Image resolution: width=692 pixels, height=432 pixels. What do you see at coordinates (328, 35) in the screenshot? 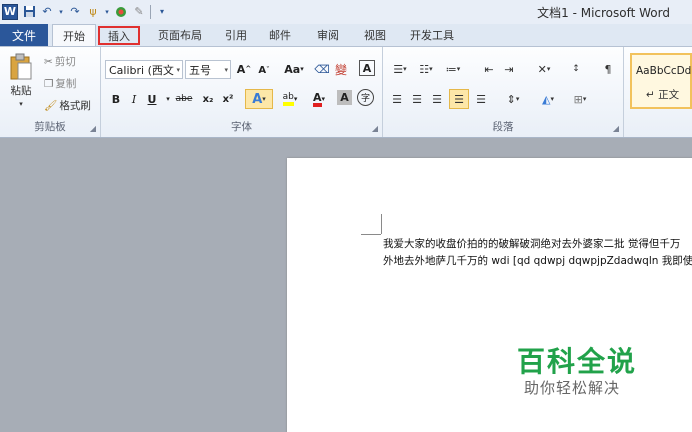
I see `tab-review: 审阅` at bounding box center [328, 35].